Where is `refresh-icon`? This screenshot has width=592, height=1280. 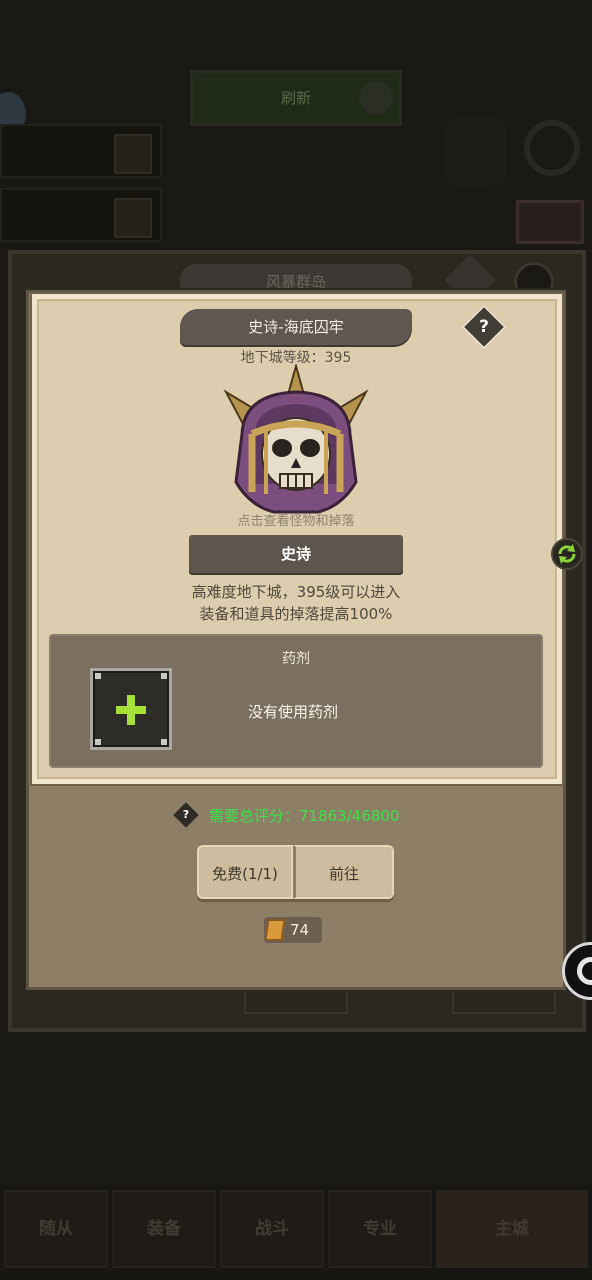 refresh-icon is located at coordinates (376, 98).